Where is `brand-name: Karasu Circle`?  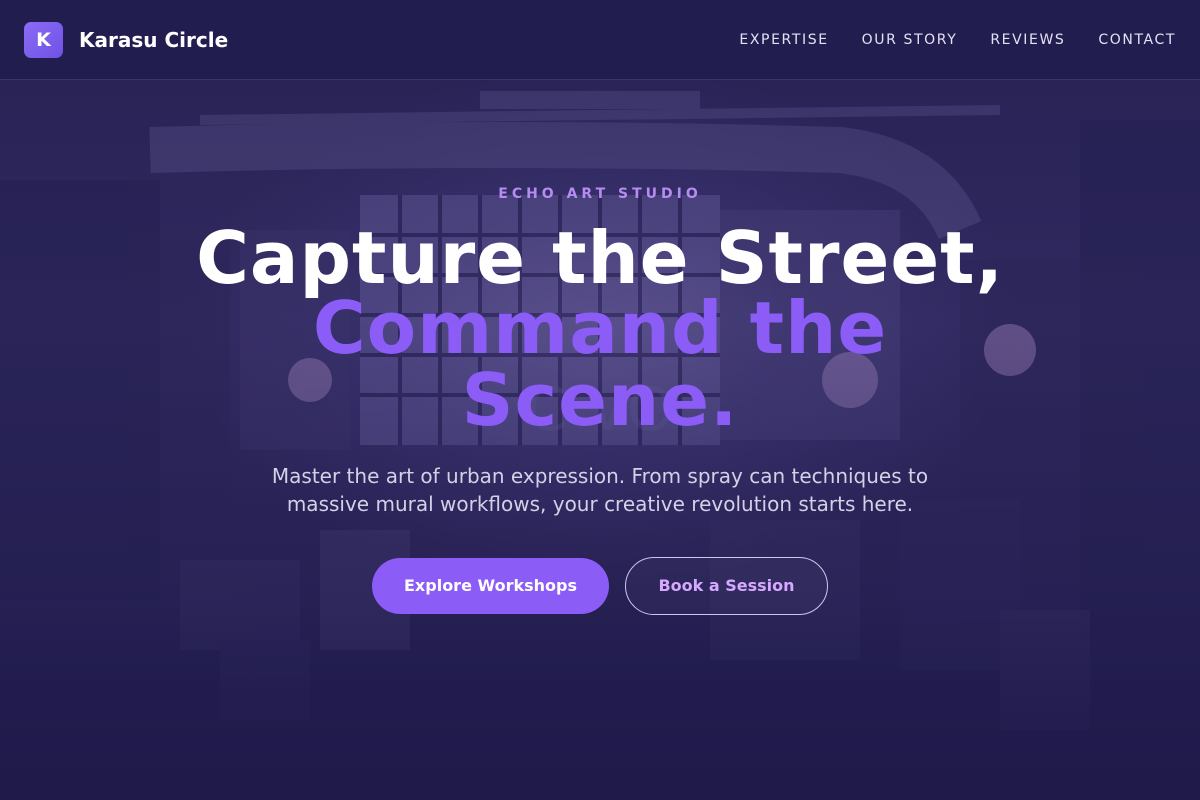 brand-name: Karasu Circle is located at coordinates (153, 40).